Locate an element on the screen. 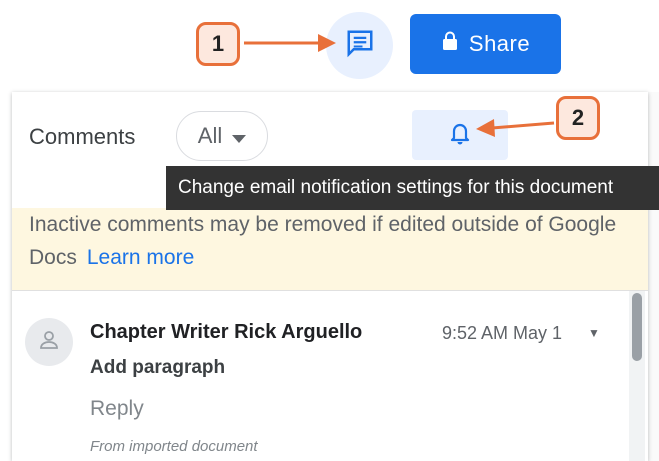 This screenshot has height=461, width=659. comment-author: Chapter Writer Rick Arguello is located at coordinates (226, 332).